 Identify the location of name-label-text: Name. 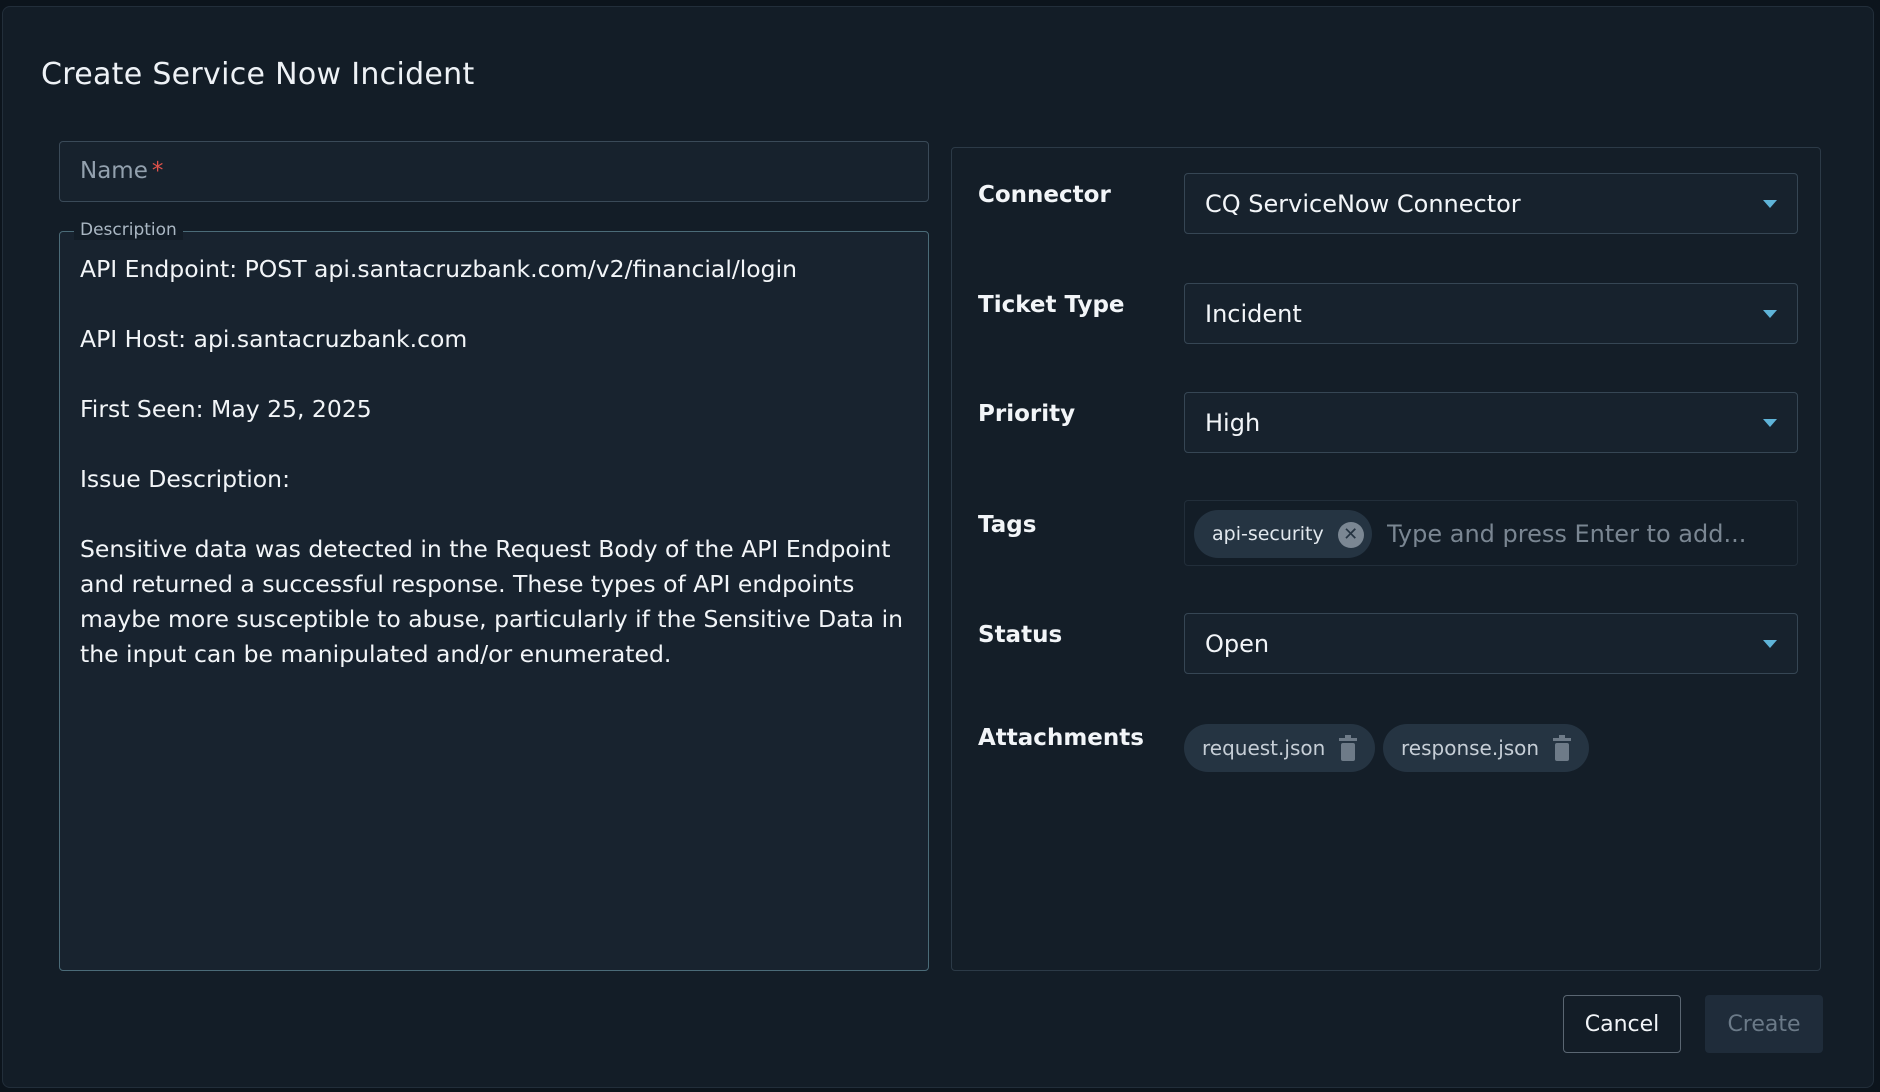
(114, 171).